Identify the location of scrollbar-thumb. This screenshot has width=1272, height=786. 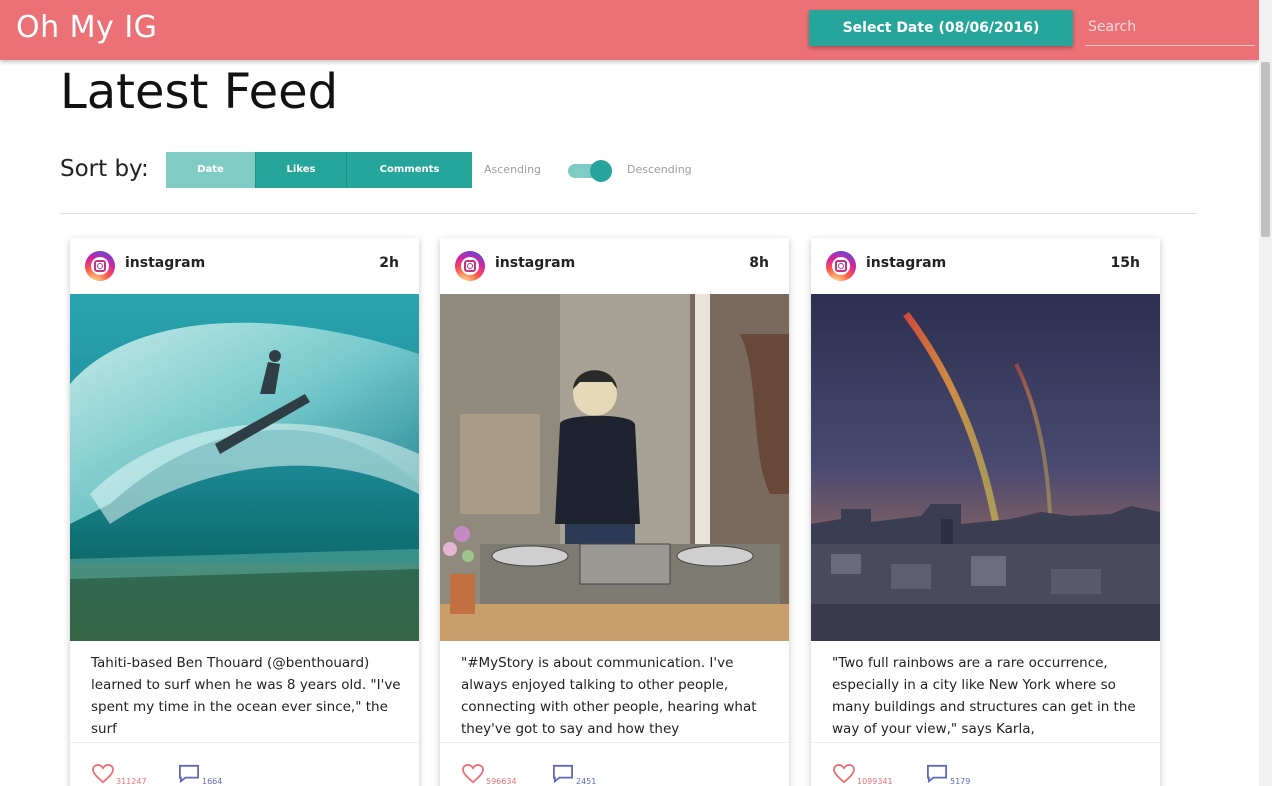
(1265, 149).